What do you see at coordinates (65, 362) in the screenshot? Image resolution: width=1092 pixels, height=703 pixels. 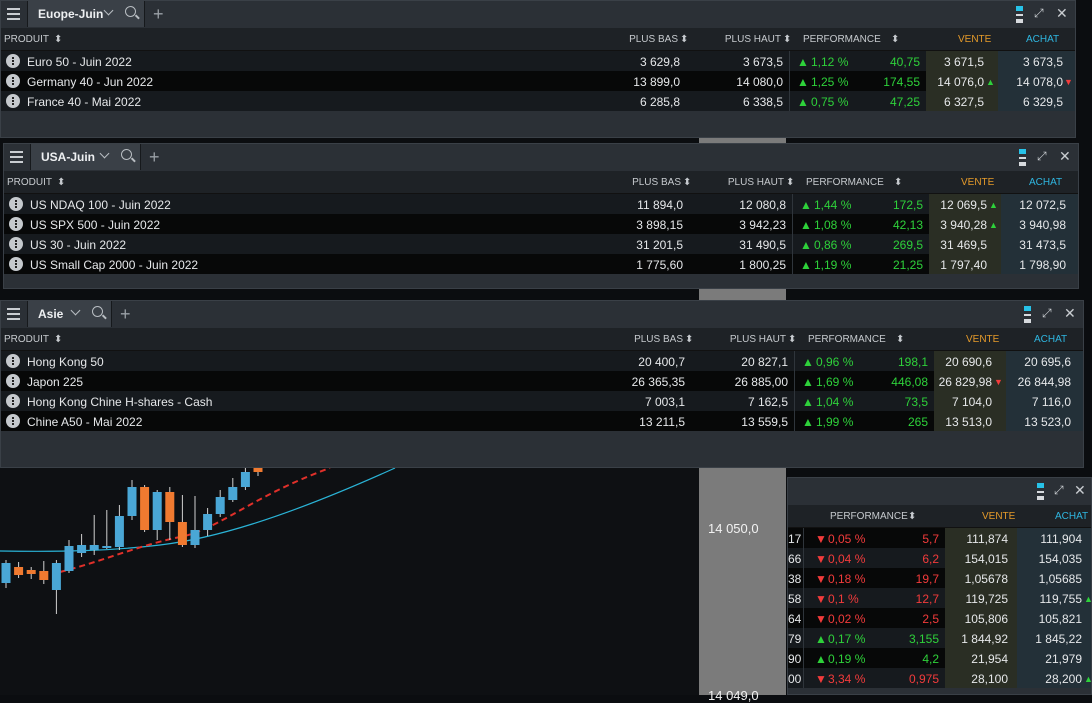 I see `product-name: Hong Kong 50` at bounding box center [65, 362].